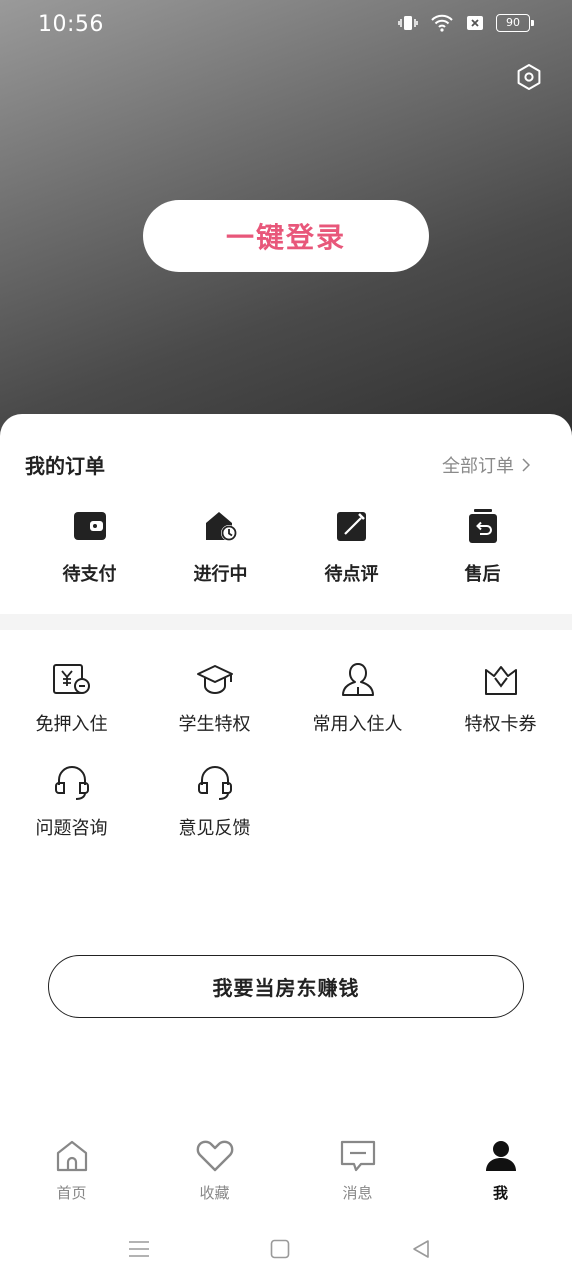 Image resolution: width=572 pixels, height=1280 pixels. I want to click on status-icons: 90, so click(466, 23).